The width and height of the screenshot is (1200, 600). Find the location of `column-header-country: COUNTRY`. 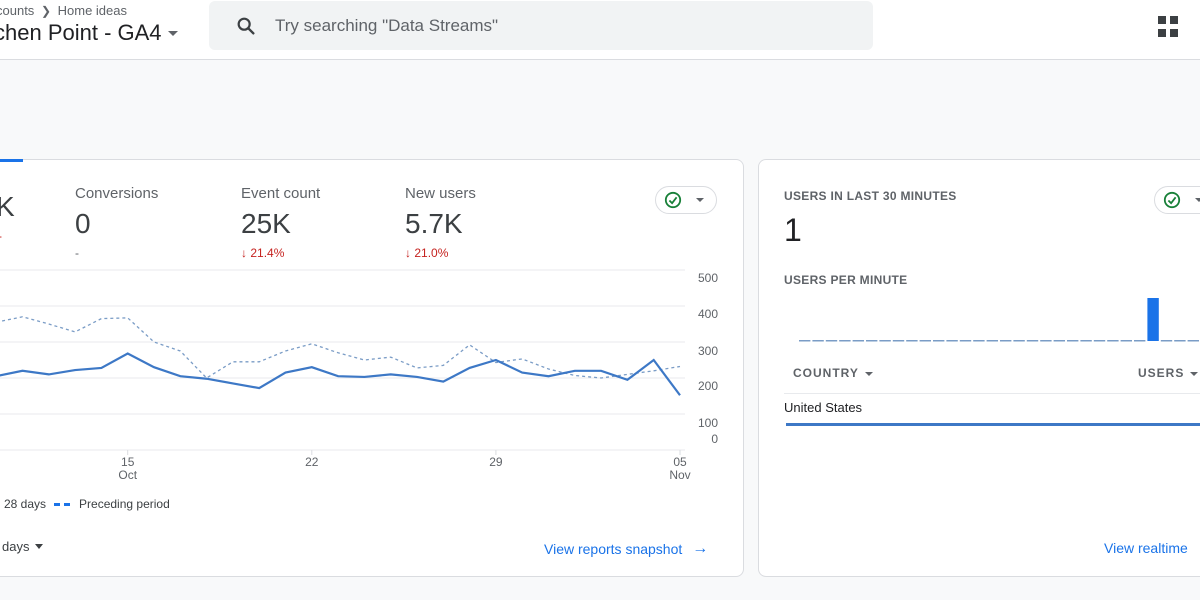

column-header-country: COUNTRY is located at coordinates (833, 373).